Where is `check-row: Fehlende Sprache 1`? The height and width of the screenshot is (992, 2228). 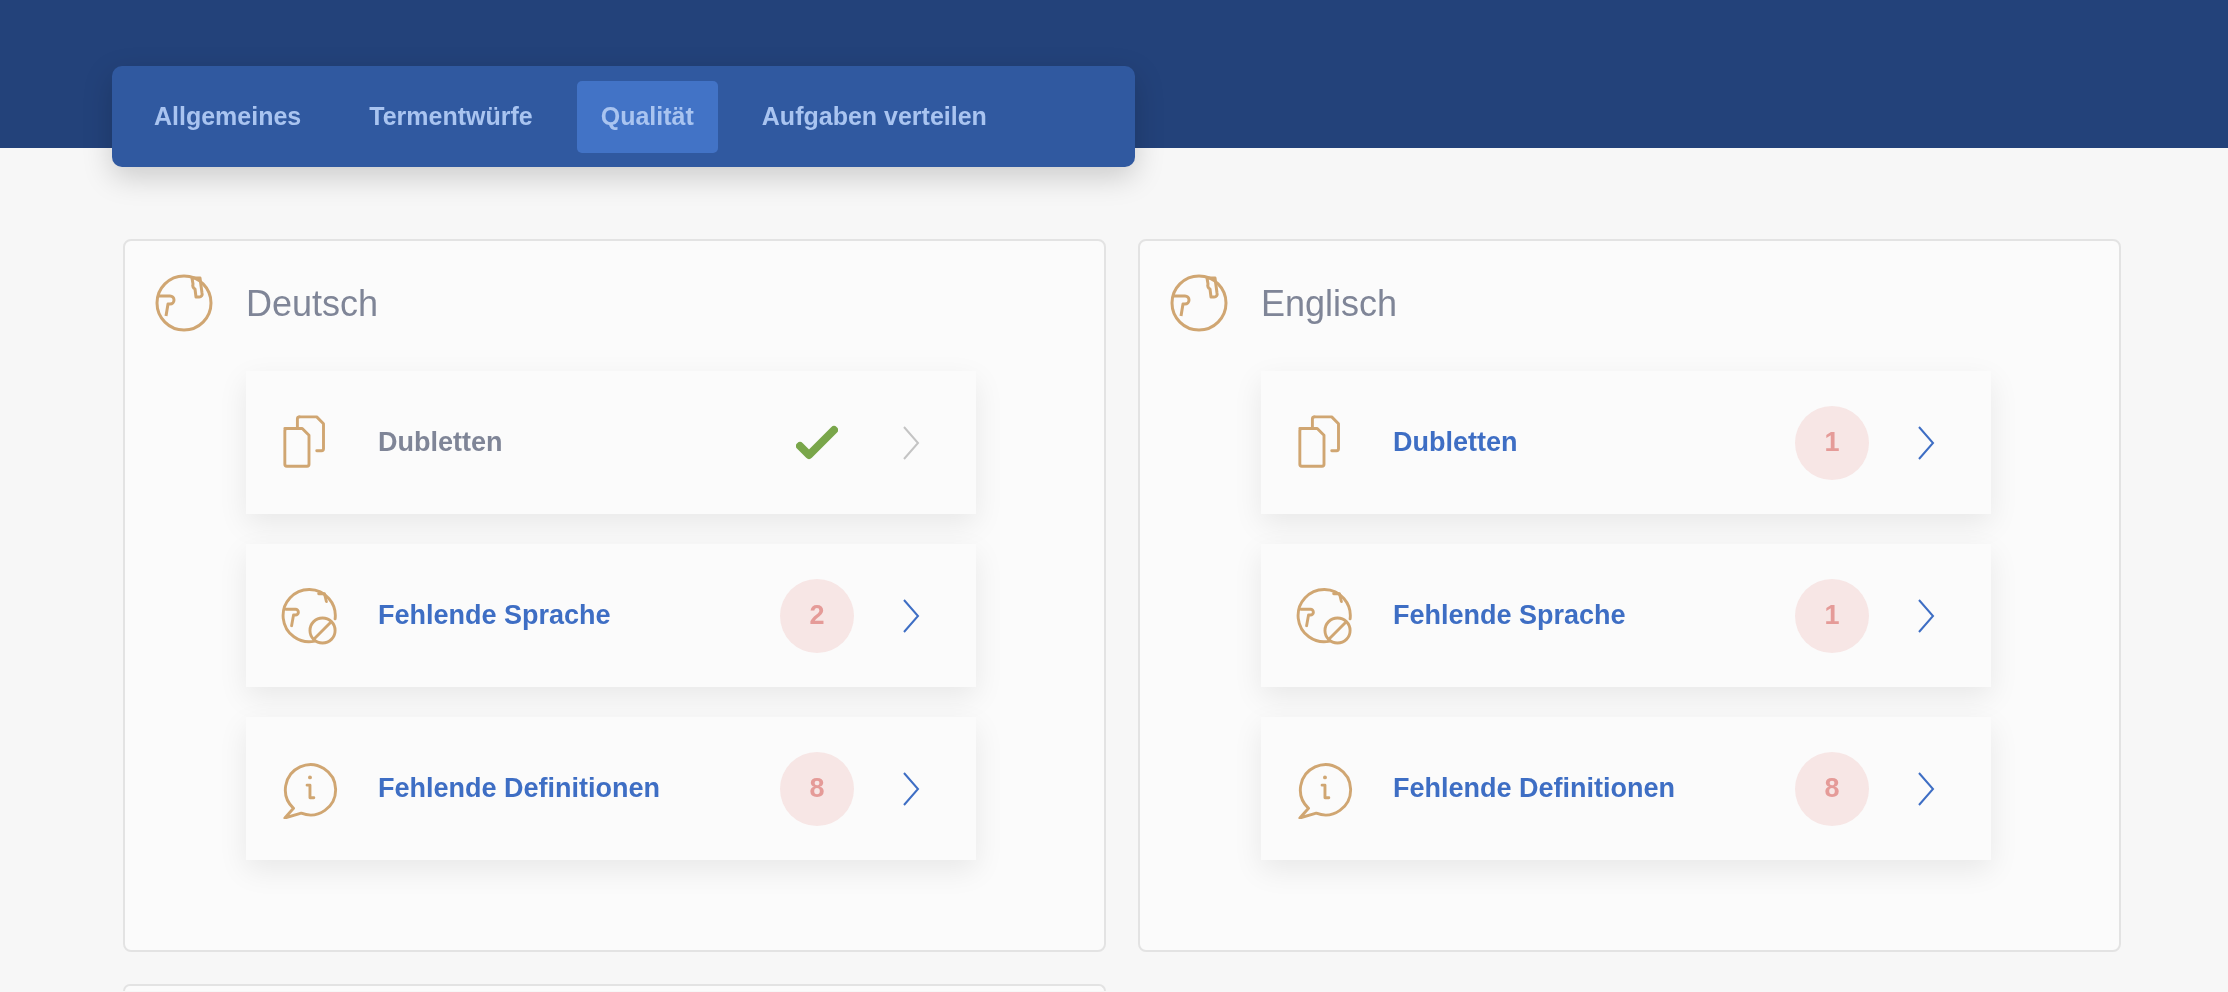 check-row: Fehlende Sprache 1 is located at coordinates (1626, 615).